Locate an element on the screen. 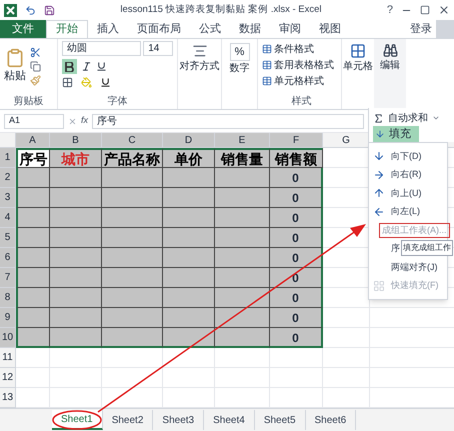 Image resolution: width=454 pixels, height=431 pixels. table-cell: 产品名称 is located at coordinates (132, 158).